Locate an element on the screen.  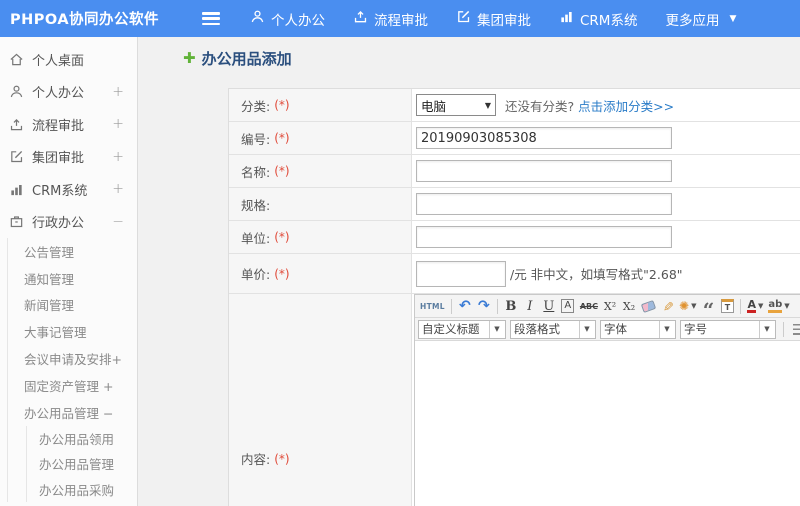
font-family-select: 字体 ▼ is located at coordinates (638, 329).